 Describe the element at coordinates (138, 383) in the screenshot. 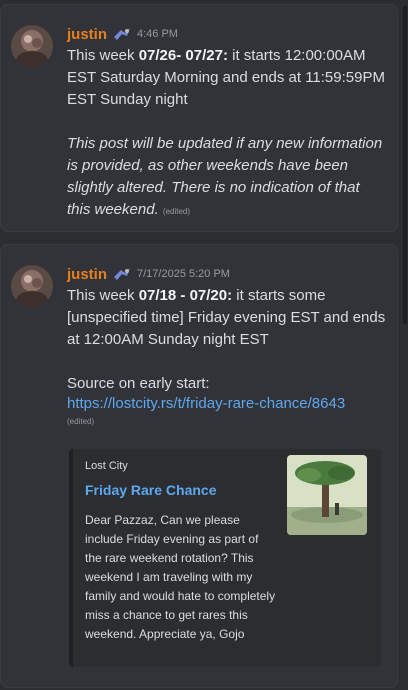

I see `source-label: Source on early start:` at that location.